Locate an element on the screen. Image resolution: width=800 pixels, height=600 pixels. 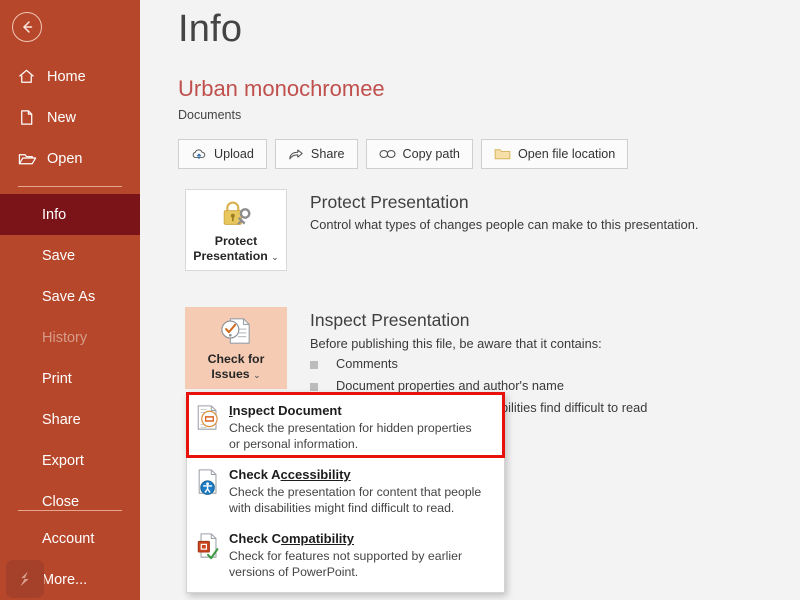
accessibility-icon is located at coordinates (212, 491).